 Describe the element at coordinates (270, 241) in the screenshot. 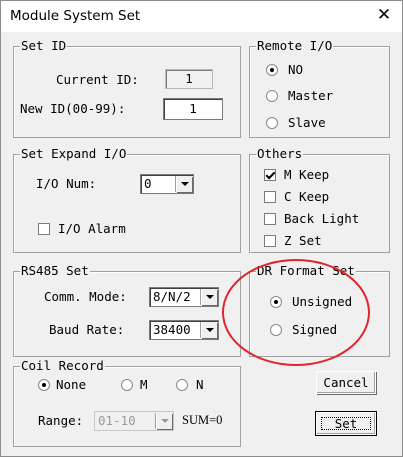

I see `z-set-checkbox` at that location.